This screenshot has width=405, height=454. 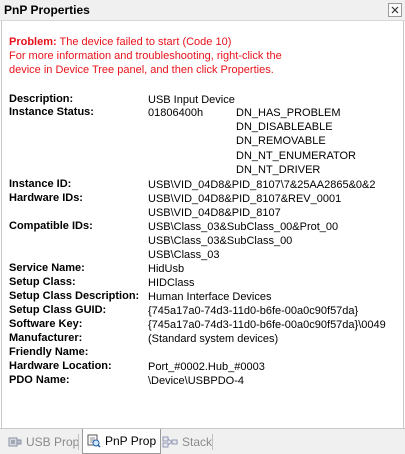 What do you see at coordinates (296, 155) in the screenshot?
I see `status-flag: DN_NT_ENUMERATOR` at bounding box center [296, 155].